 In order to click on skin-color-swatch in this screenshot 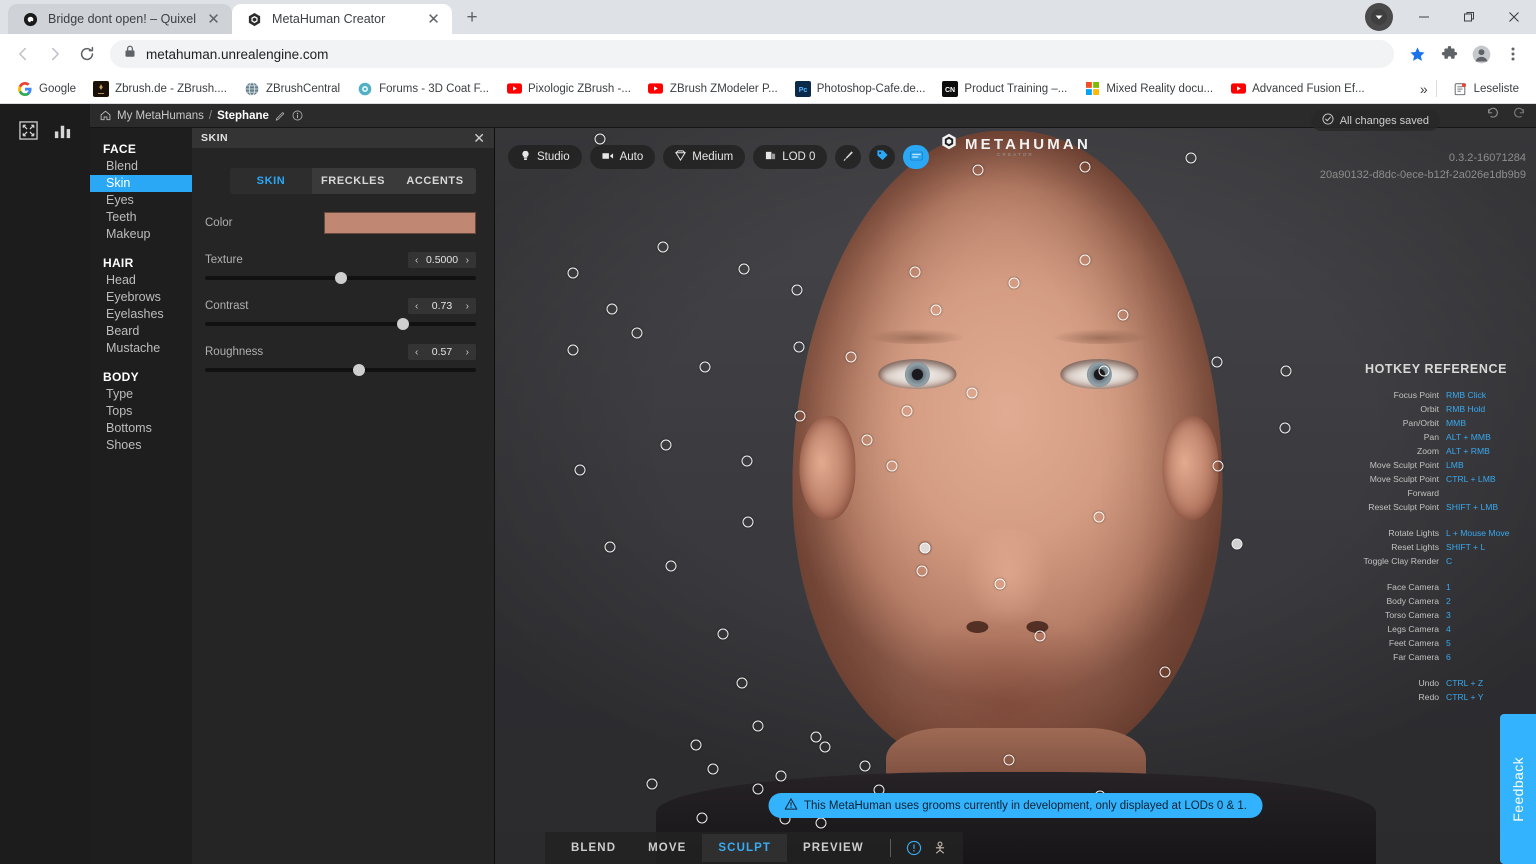, I will do `click(400, 223)`.